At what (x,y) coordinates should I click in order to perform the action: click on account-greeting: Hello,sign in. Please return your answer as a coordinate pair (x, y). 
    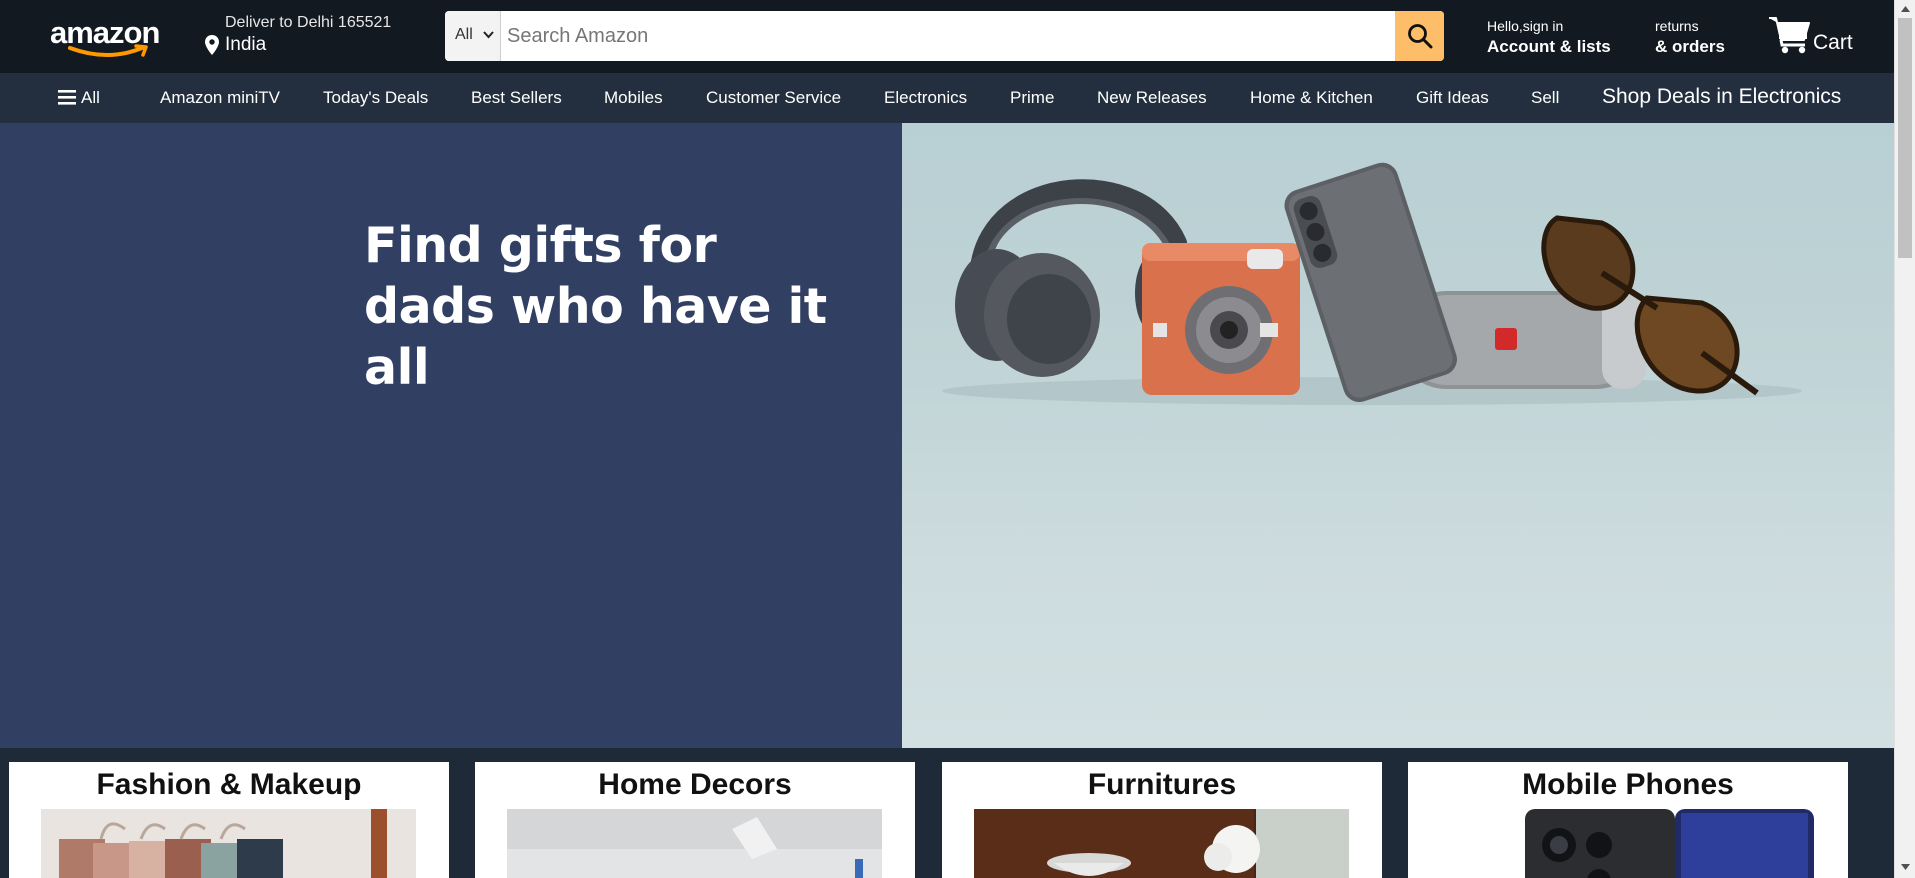
    Looking at the image, I should click on (1525, 26).